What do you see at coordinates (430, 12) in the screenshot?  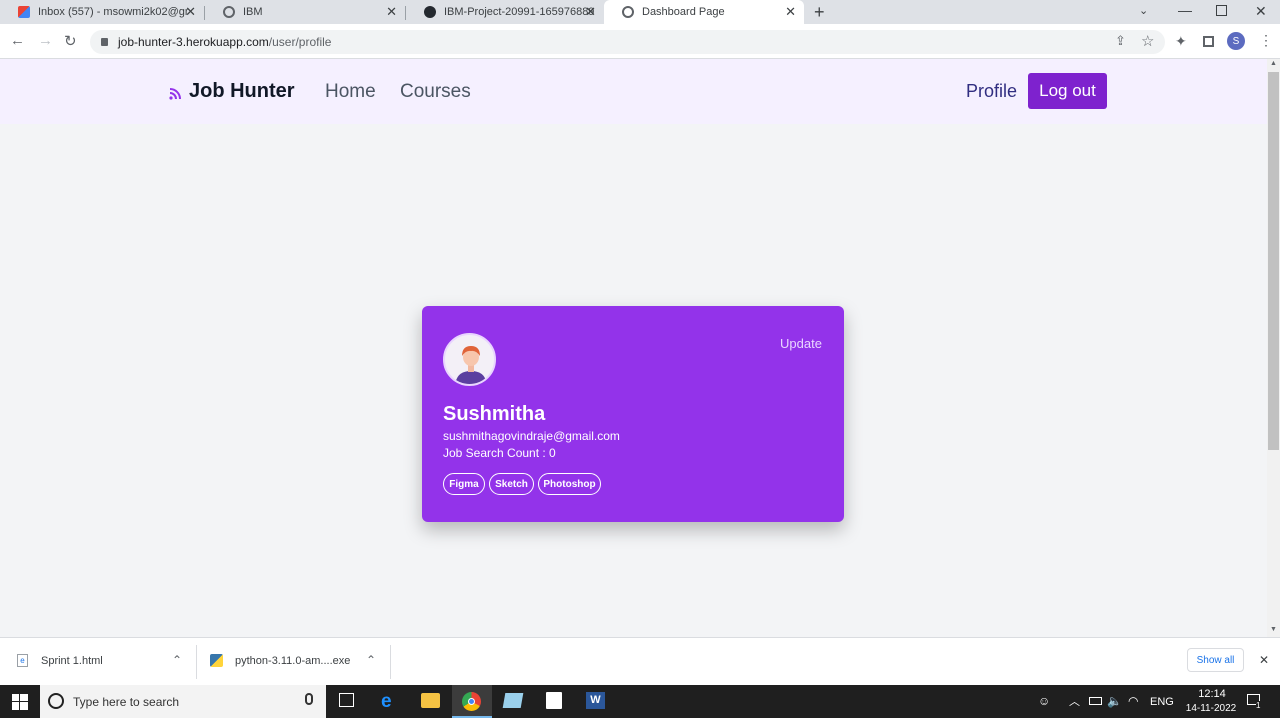 I see `github-icon` at bounding box center [430, 12].